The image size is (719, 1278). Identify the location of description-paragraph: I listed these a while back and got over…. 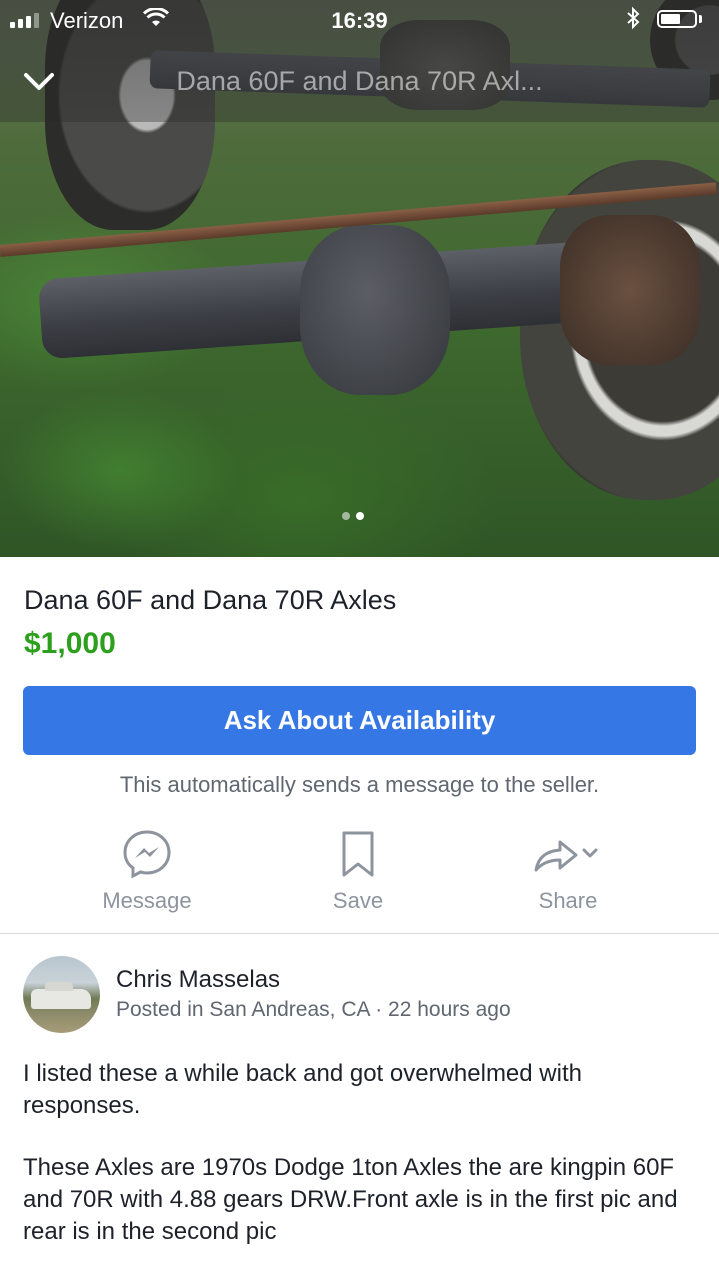
(302, 1089).